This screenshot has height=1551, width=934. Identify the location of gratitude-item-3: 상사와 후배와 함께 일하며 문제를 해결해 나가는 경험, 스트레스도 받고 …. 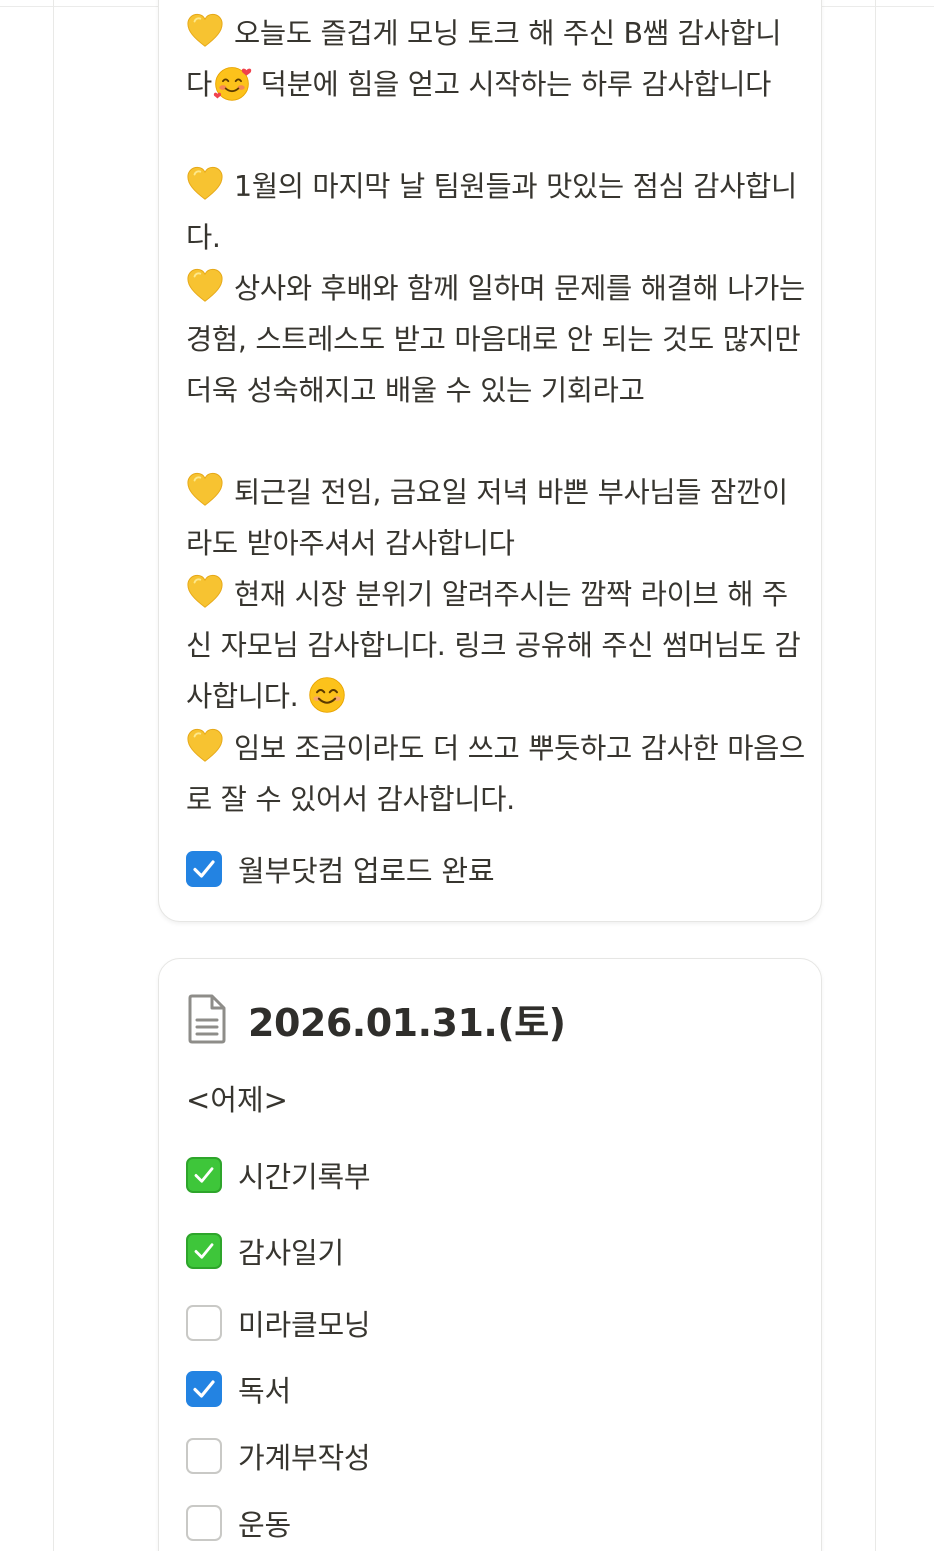
(496, 339).